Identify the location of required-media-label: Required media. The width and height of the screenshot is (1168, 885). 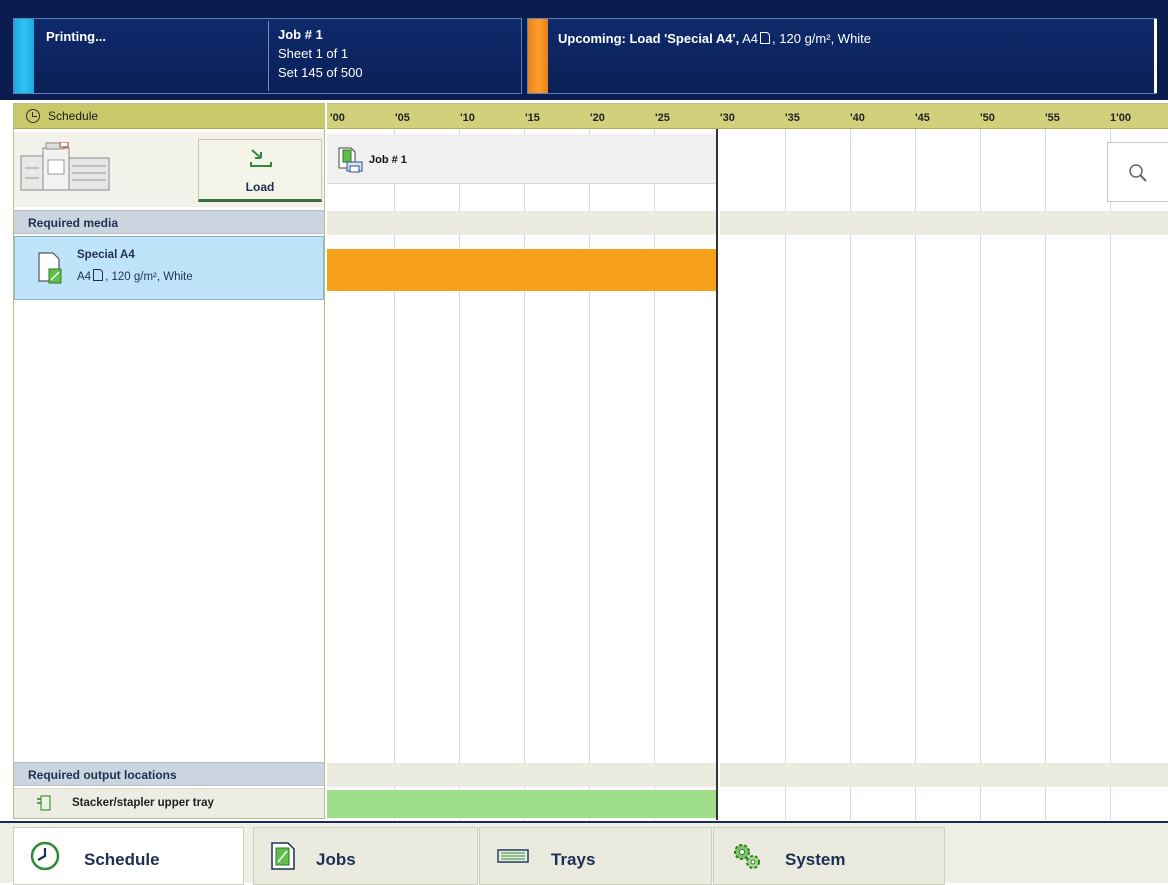
(73, 223).